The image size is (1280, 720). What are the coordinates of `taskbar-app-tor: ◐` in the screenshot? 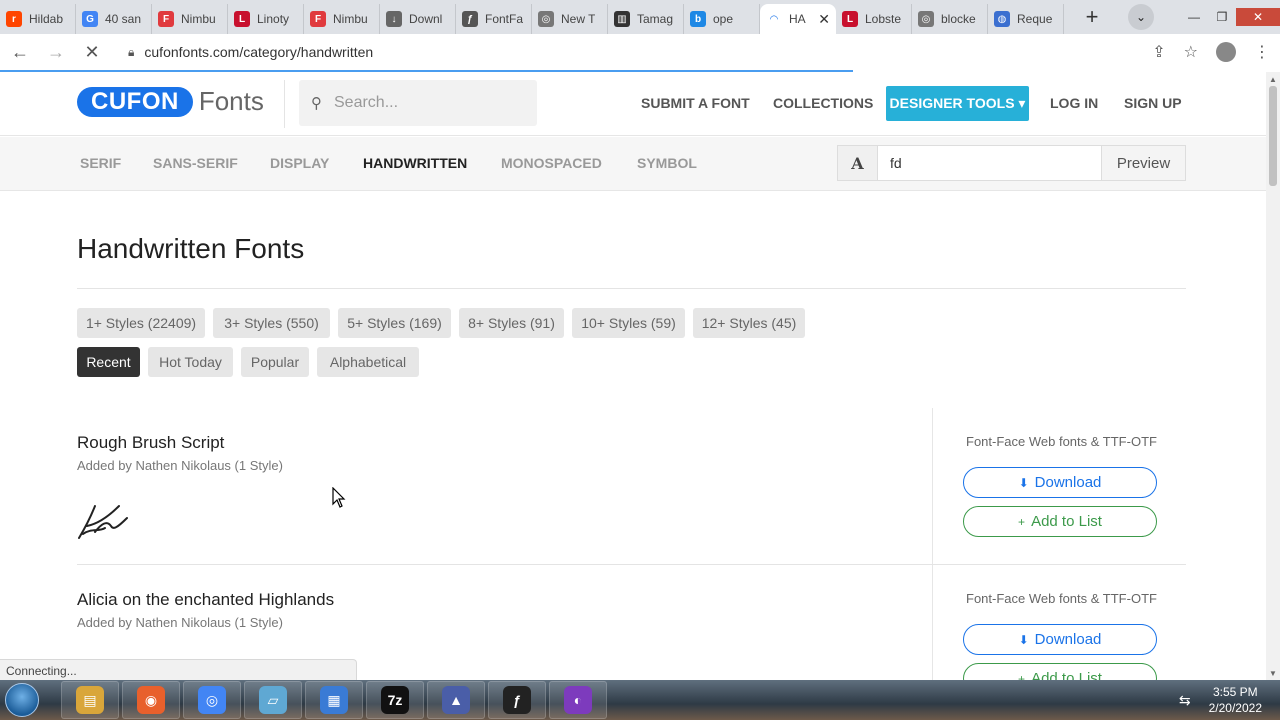 It's located at (578, 700).